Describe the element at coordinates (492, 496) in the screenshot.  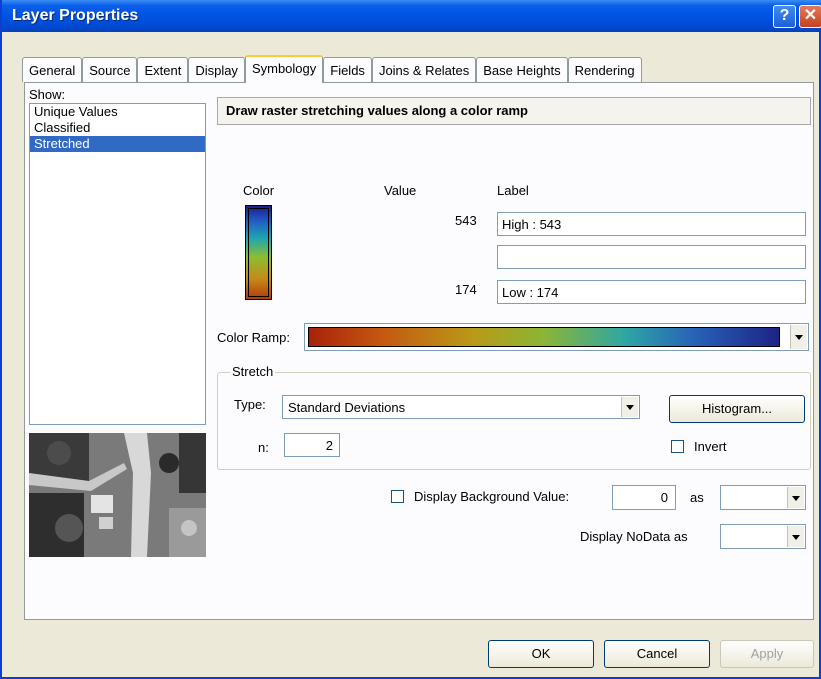
I see `display-background-label: Display Background Value:` at that location.